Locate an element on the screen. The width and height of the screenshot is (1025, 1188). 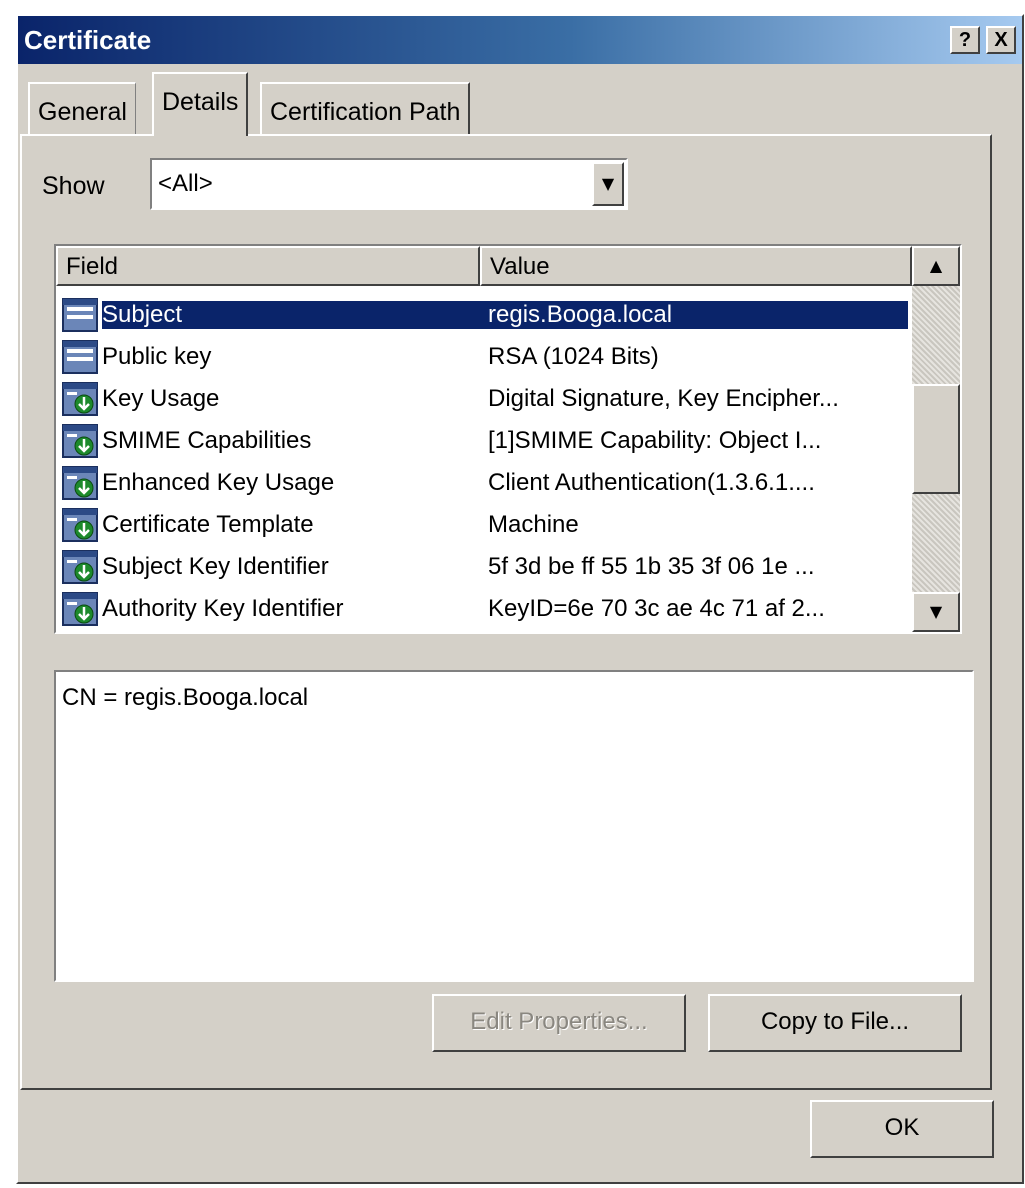
scroll-up-button: ▲ is located at coordinates (936, 266).